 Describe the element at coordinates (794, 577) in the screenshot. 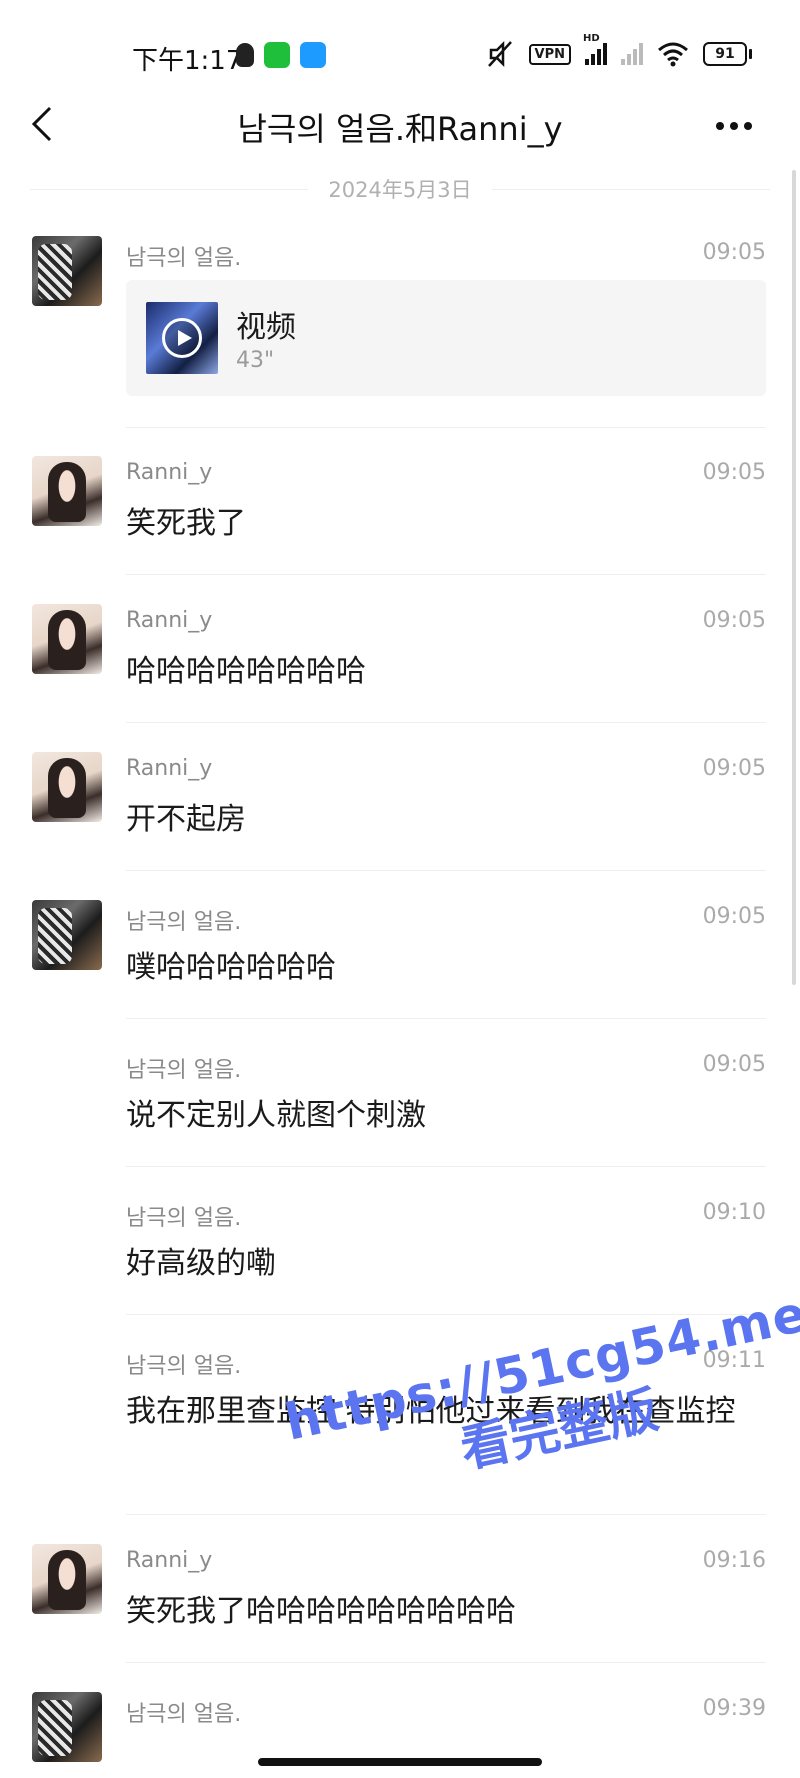

I see `scrollbar` at that location.